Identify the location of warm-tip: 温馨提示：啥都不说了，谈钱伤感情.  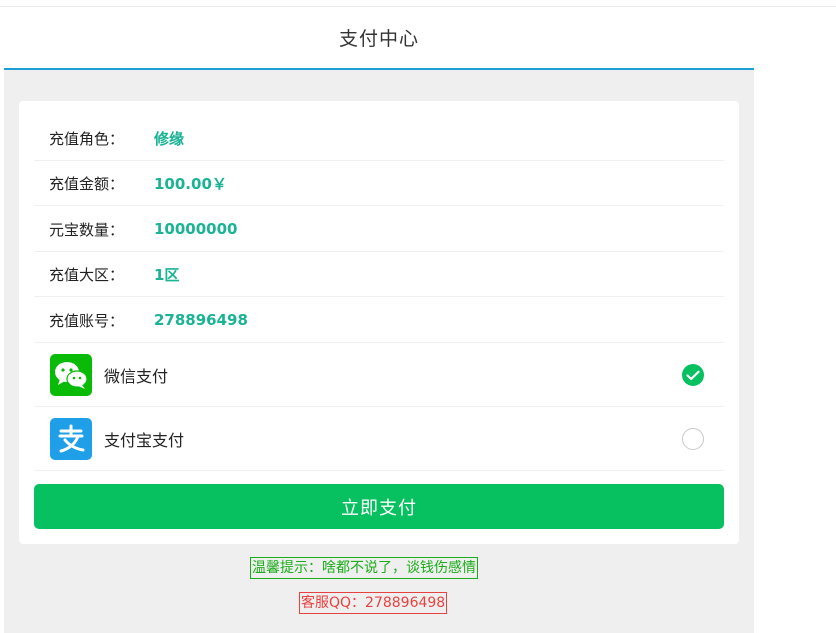
(364, 568).